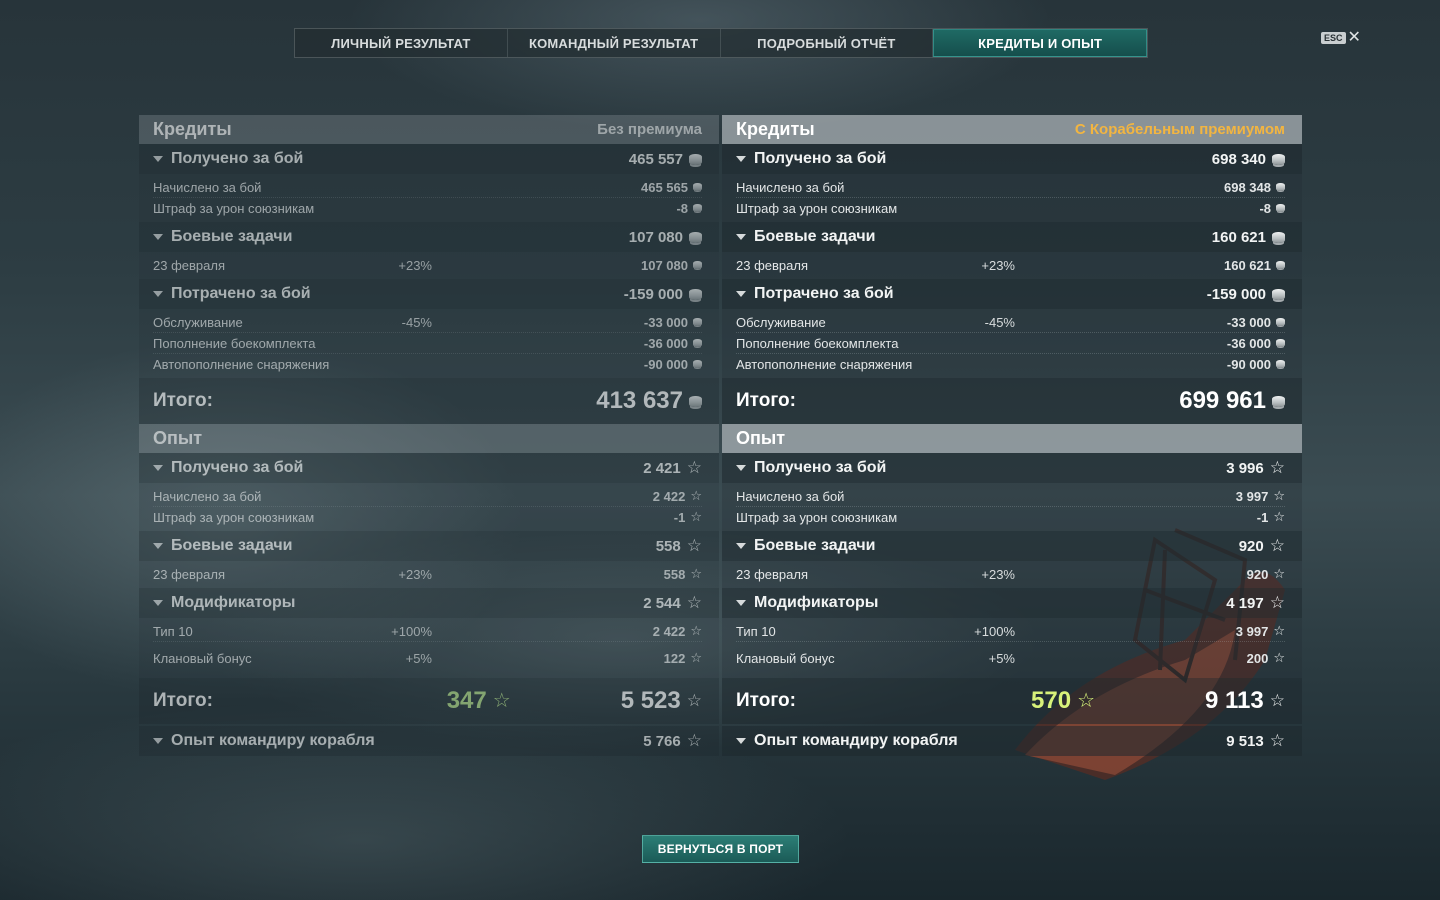 Image resolution: width=1440 pixels, height=900 pixels. Describe the element at coordinates (429, 159) in the screenshot. I see `section-earned: Получено за бой 465 557` at that location.